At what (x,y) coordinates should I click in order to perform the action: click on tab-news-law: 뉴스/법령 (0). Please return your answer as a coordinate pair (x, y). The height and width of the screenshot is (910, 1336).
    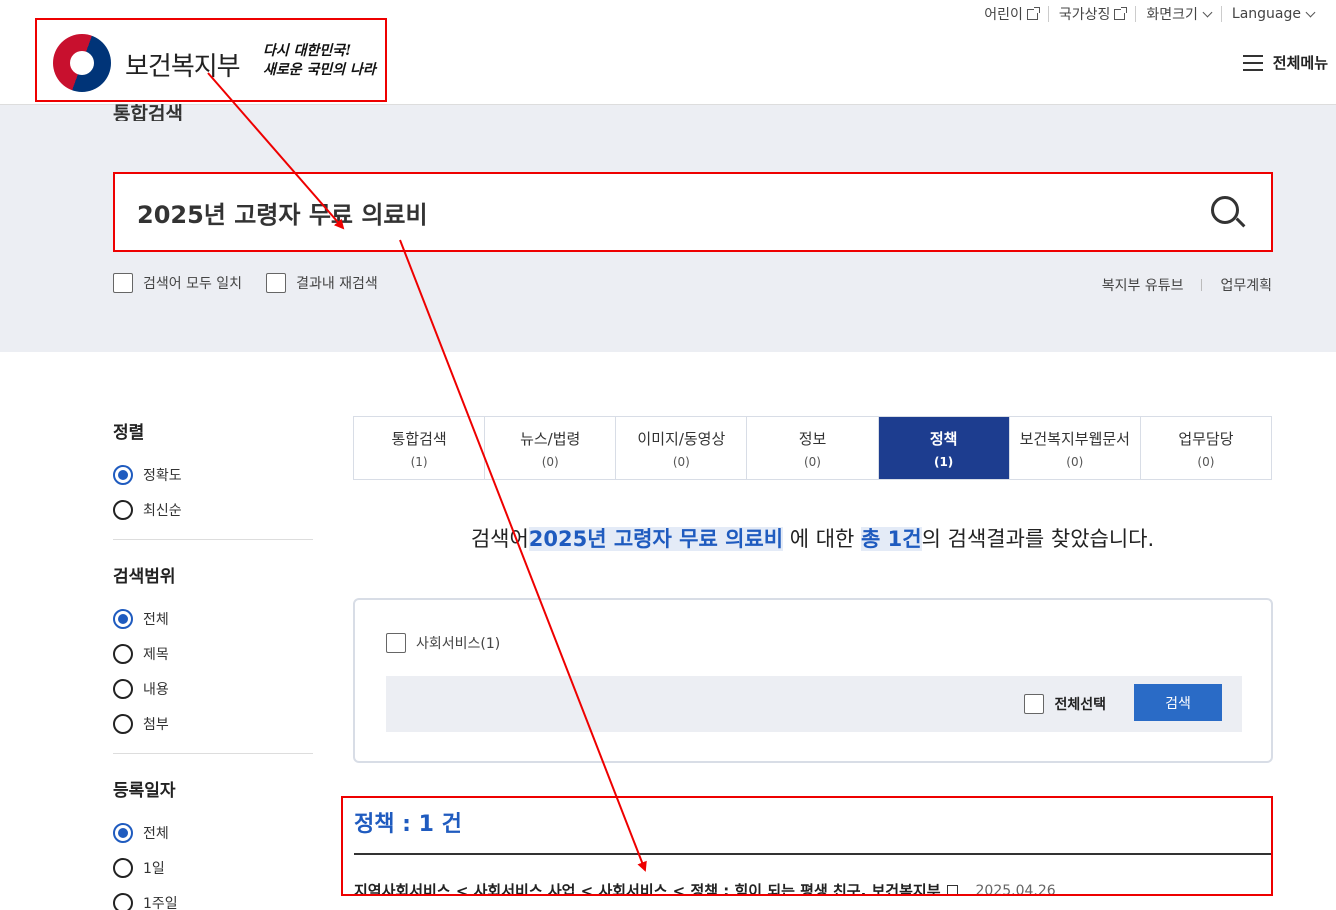
    Looking at the image, I should click on (551, 448).